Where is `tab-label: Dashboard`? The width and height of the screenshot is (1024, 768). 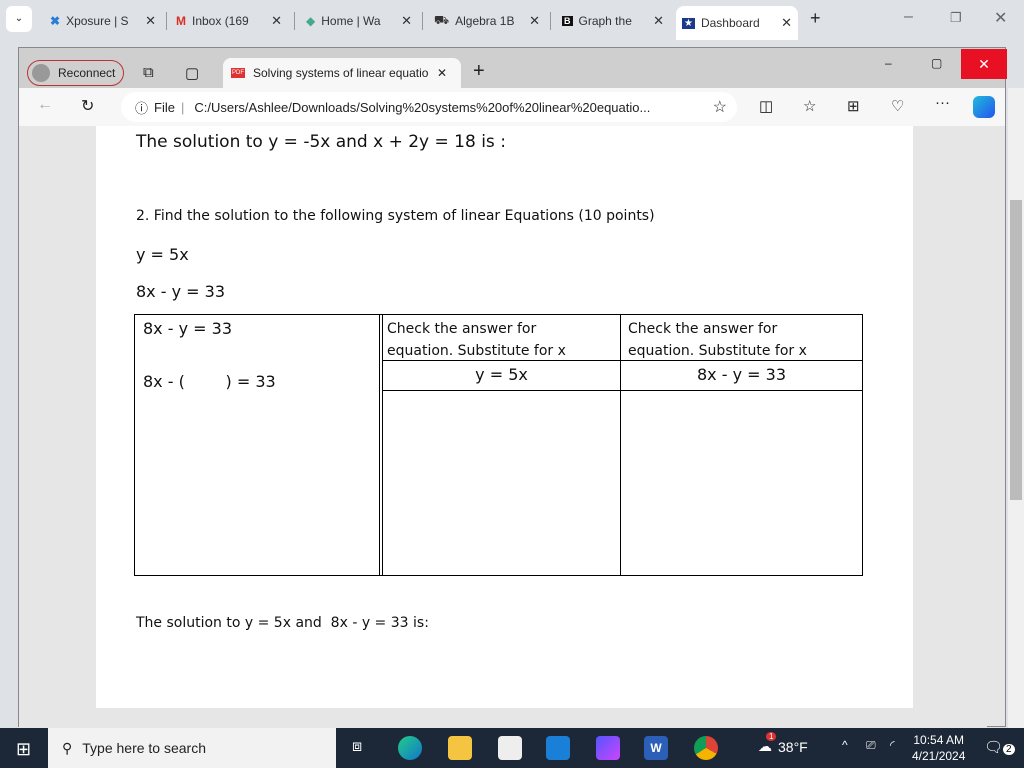
tab-label: Dashboard is located at coordinates (730, 23).